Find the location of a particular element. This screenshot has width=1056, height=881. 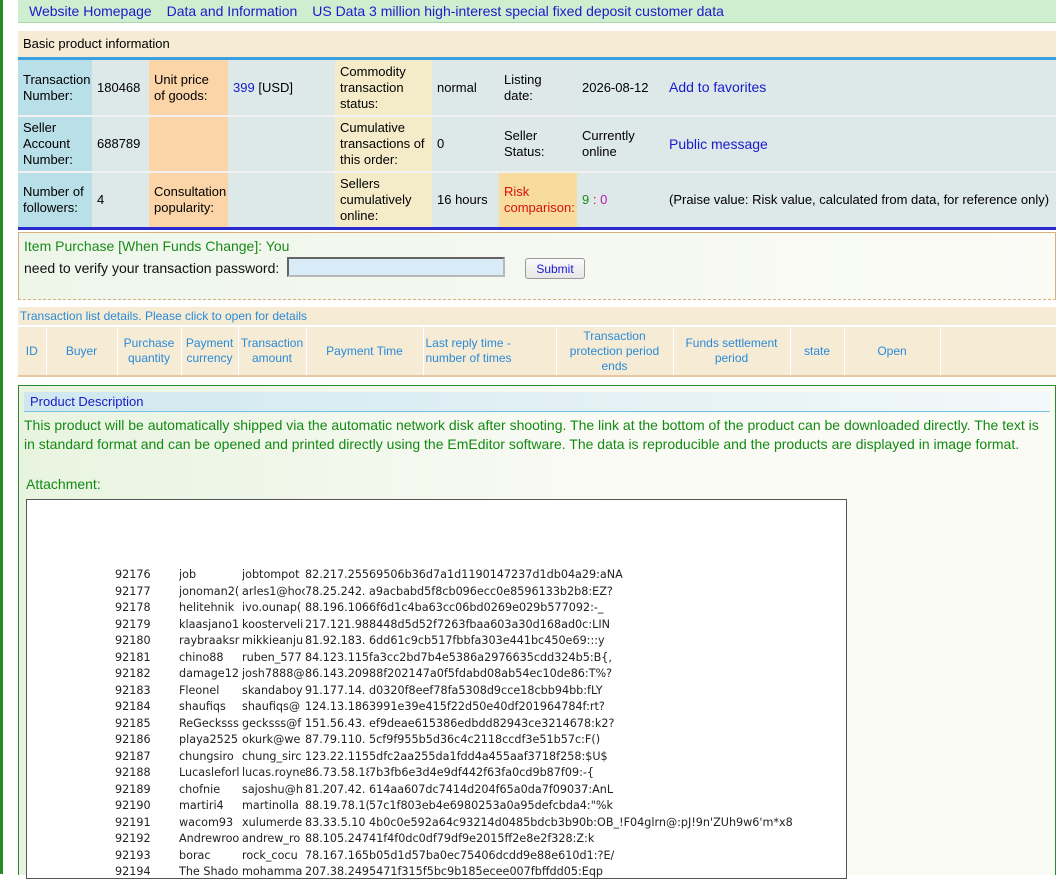

attachment-cell: andrew_ro is located at coordinates (271, 838).